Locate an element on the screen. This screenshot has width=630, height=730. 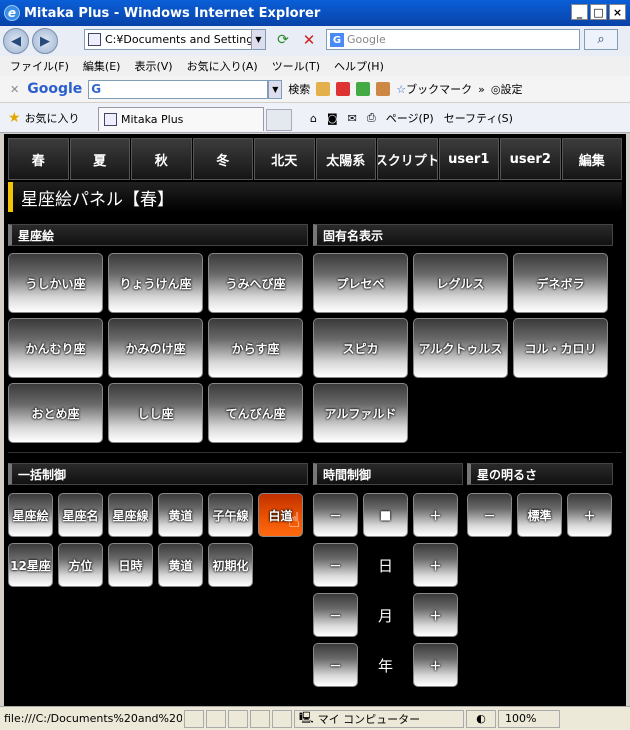
section-divider is located at coordinates (315, 452).